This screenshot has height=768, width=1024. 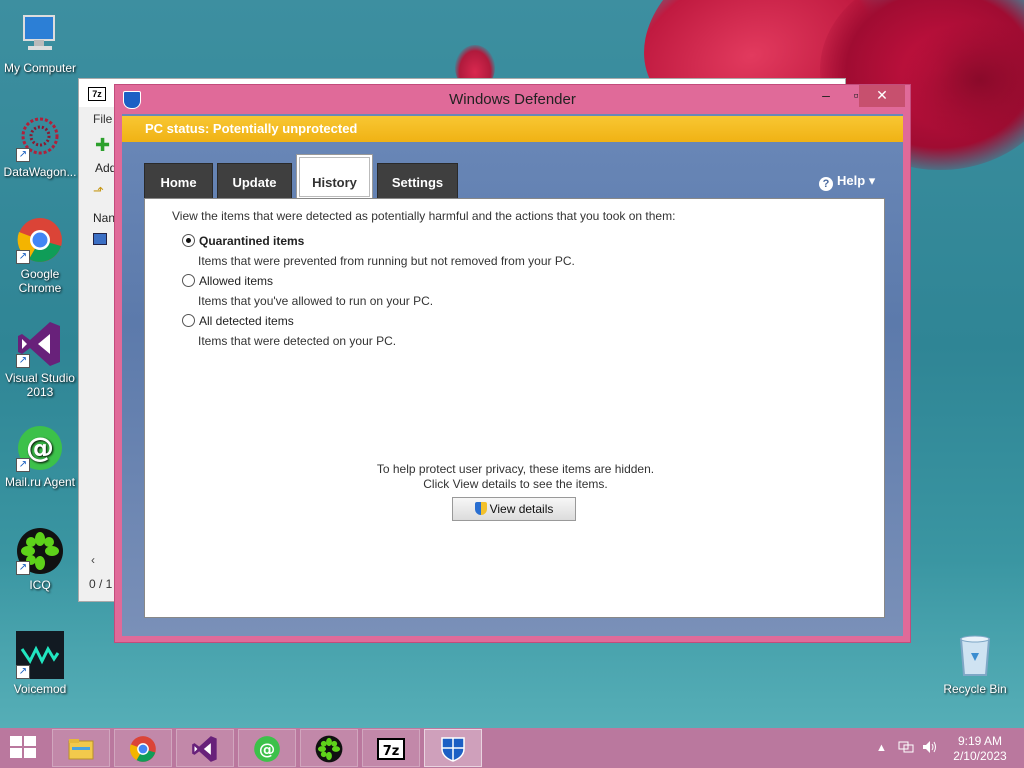 I want to click on desktop-icon-label: Mail.ru Agent, so click(x=40, y=482).